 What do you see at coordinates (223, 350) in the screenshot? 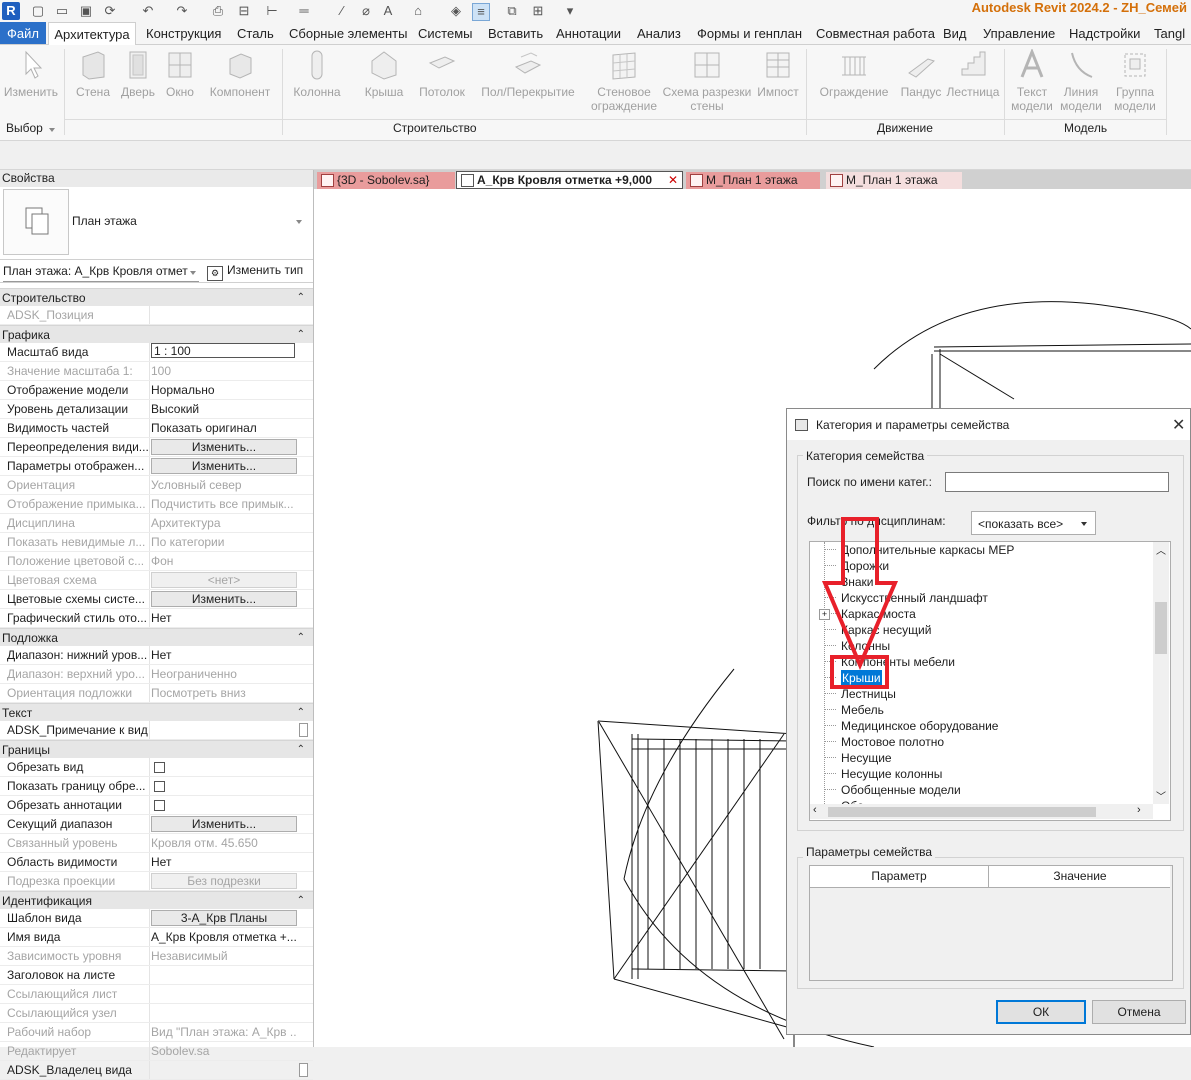
I see `property-value-input: 1 : 100` at bounding box center [223, 350].